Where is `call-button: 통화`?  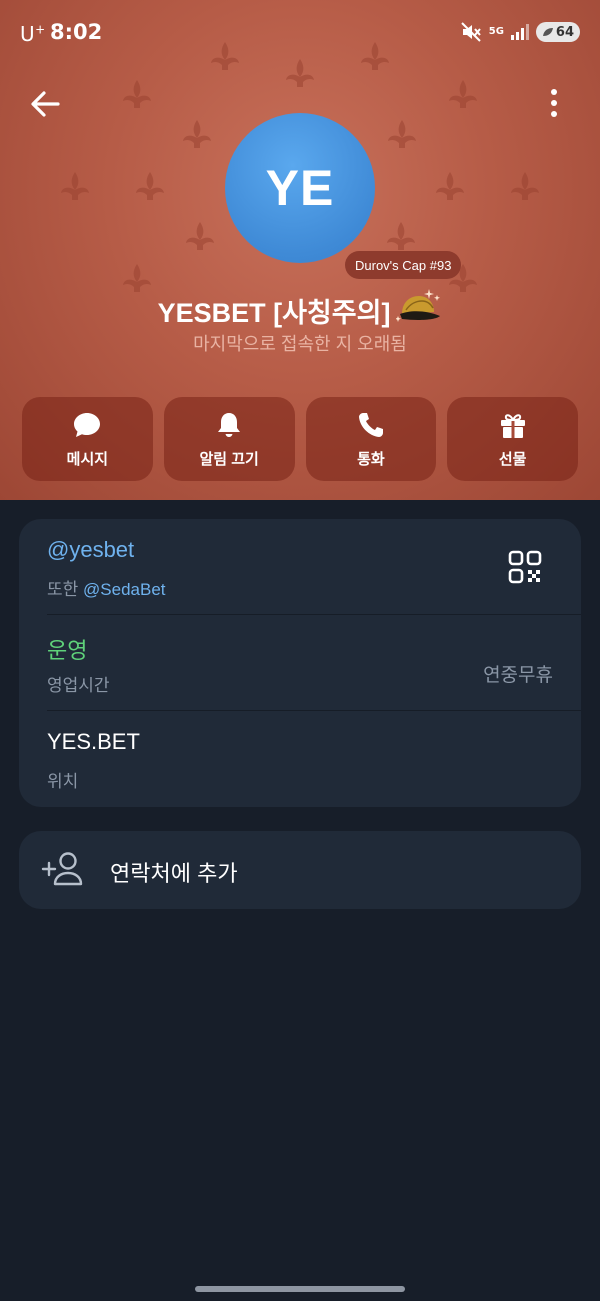 call-button: 통화 is located at coordinates (371, 439).